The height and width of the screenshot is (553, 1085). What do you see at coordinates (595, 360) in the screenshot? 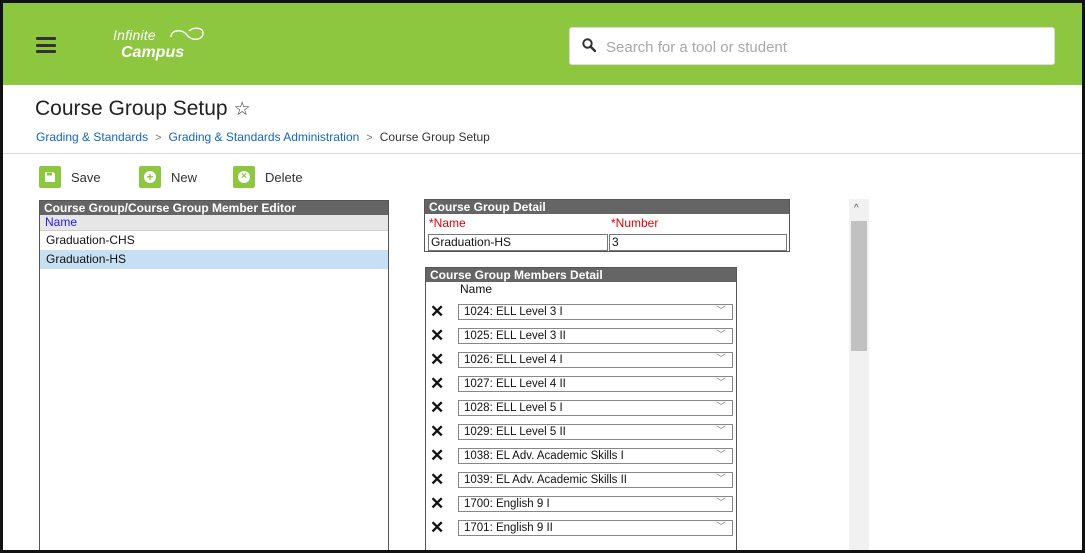
I see `course-select: 1026: ELL Level 4 I ﹀` at bounding box center [595, 360].